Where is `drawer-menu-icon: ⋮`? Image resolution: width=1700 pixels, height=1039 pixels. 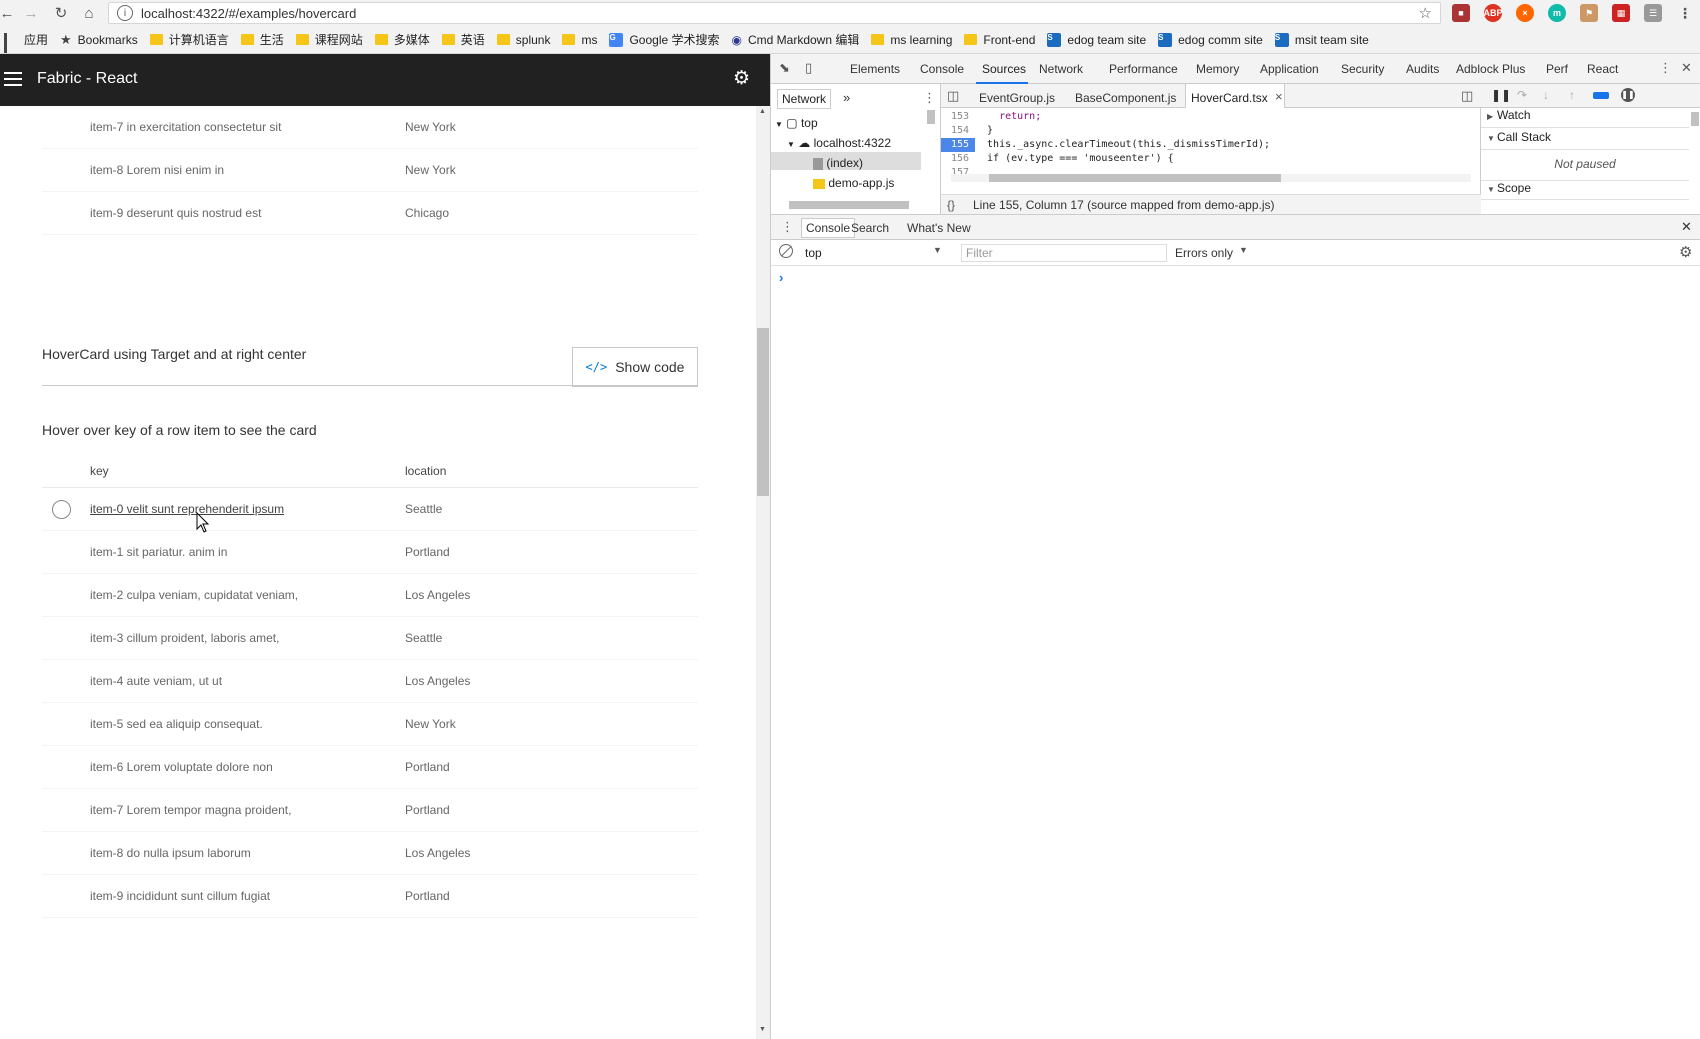 drawer-menu-icon: ⋮ is located at coordinates (787, 227).